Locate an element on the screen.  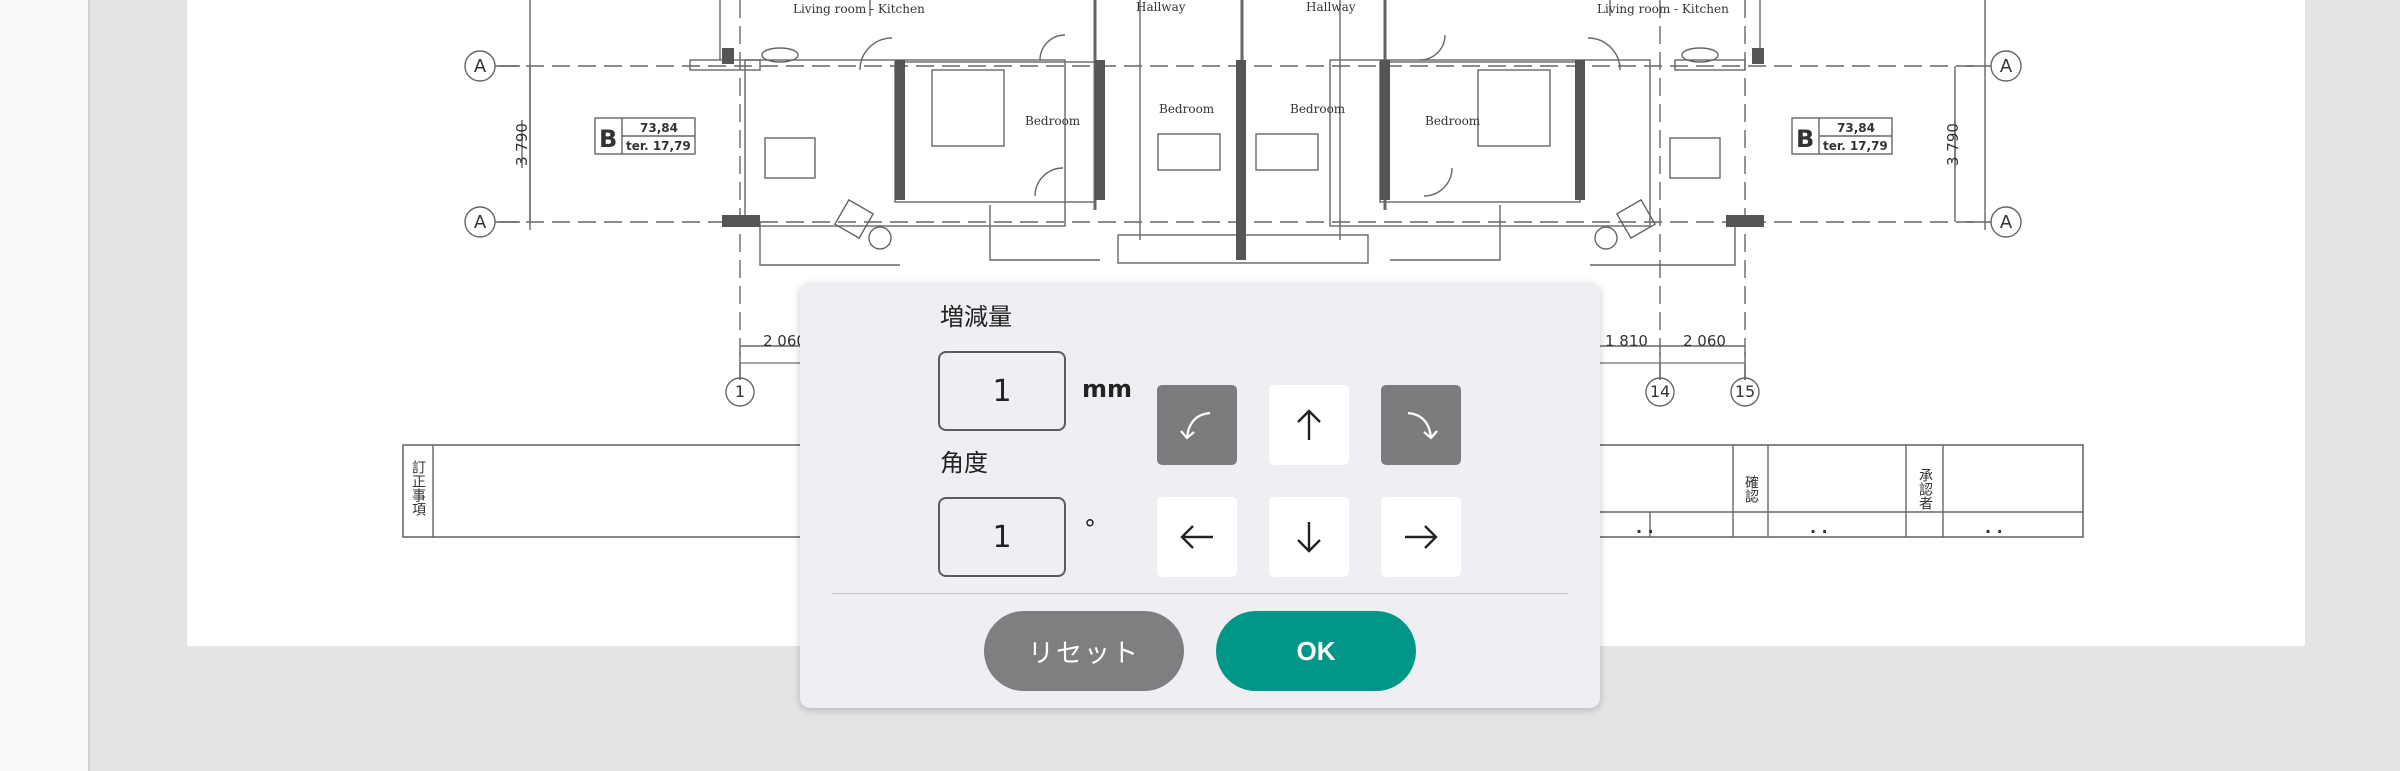
rotate-ccw-icon is located at coordinates (1195, 425).